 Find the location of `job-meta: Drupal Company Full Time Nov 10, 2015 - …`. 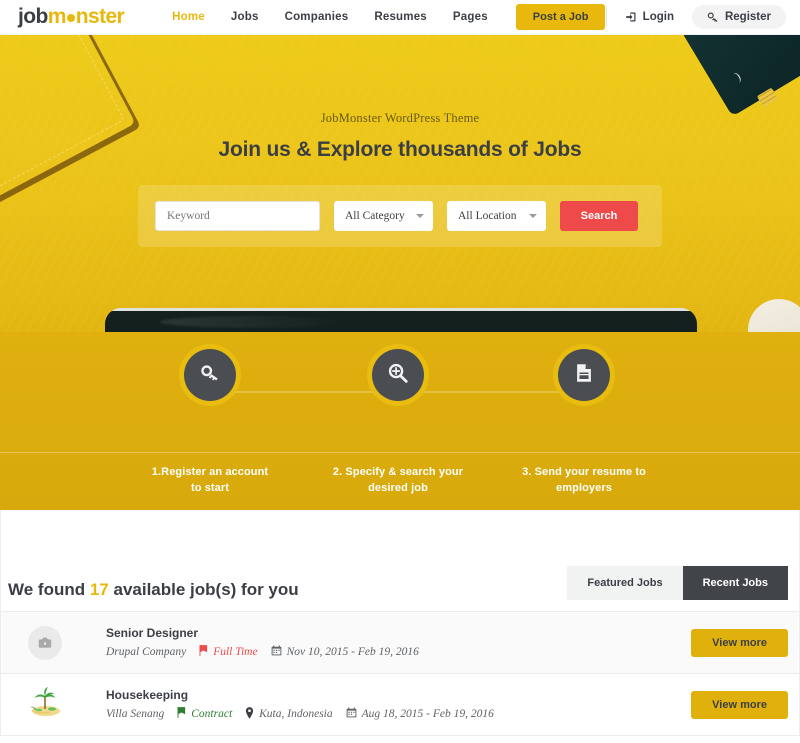

job-meta: Drupal Company Full Time Nov 10, 2015 - … is located at coordinates (262, 652).